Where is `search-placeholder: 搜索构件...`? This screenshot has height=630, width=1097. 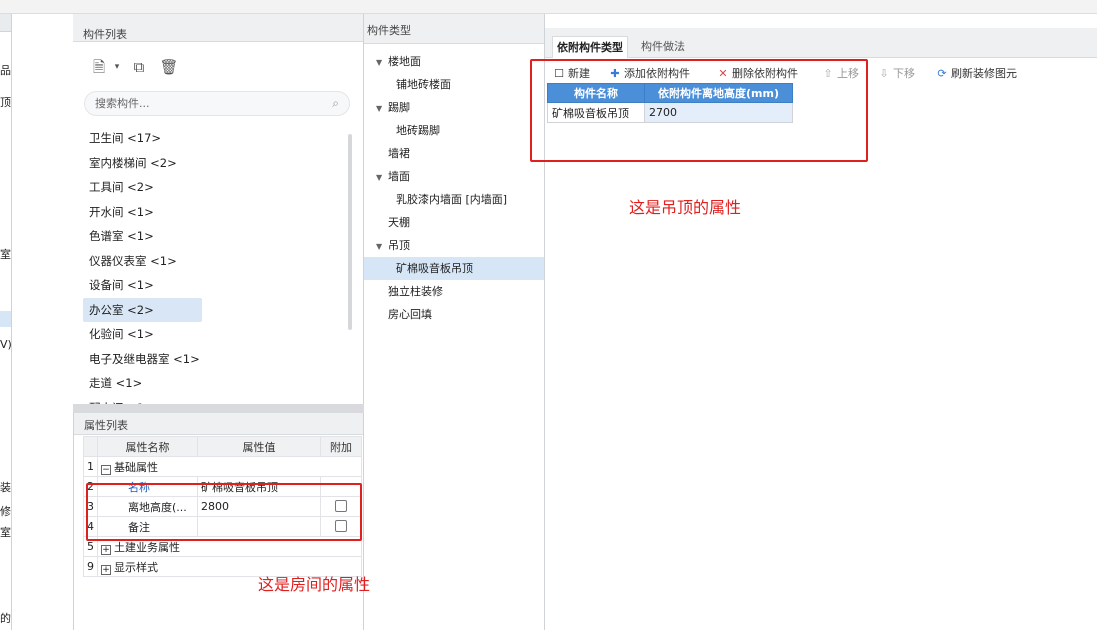 search-placeholder: 搜索构件... is located at coordinates (122, 103).